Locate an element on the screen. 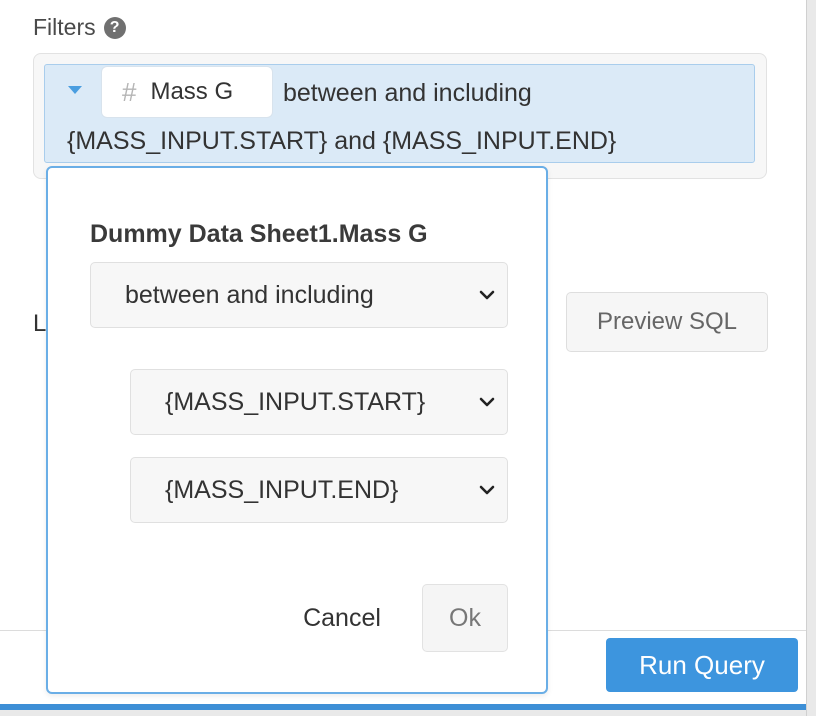 The width and height of the screenshot is (816, 716). bottom-strip is located at coordinates (403, 713).